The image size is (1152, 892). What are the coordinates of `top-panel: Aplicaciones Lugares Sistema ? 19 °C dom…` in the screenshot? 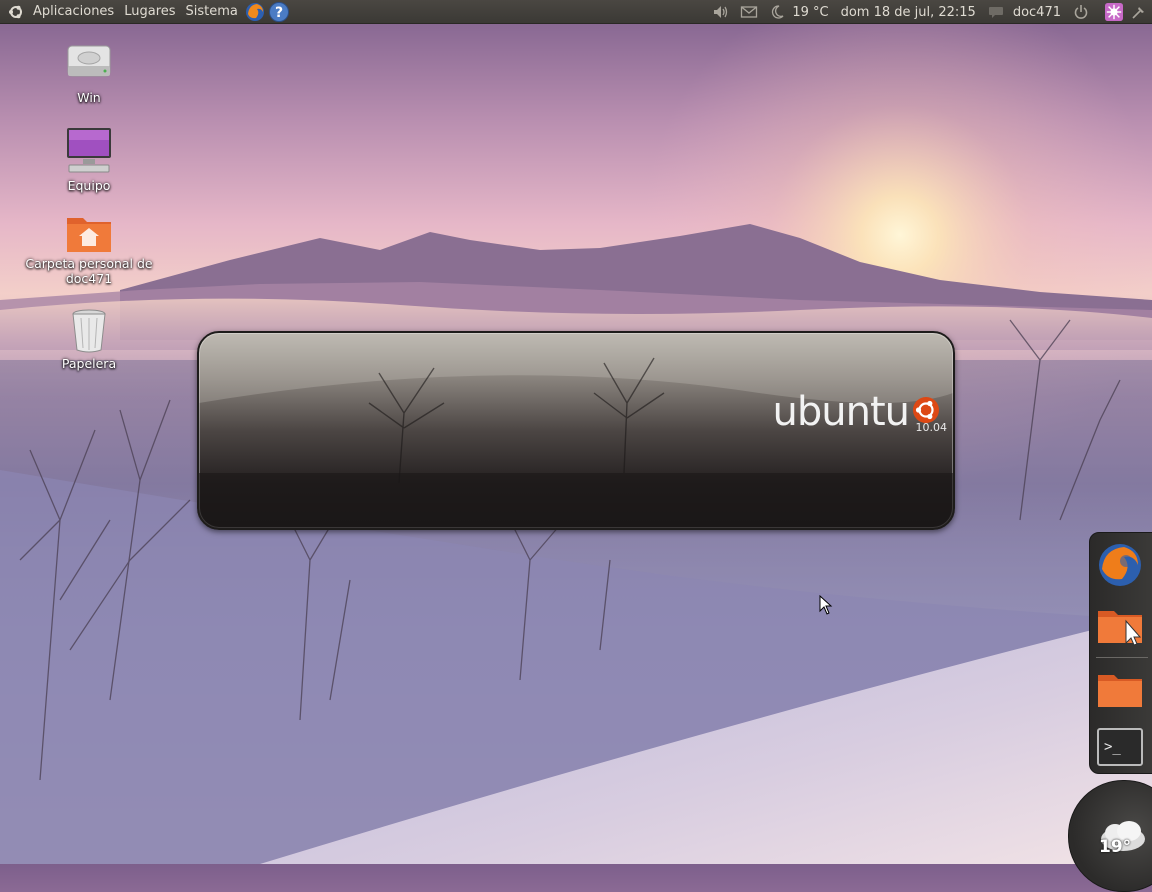 It's located at (576, 12).